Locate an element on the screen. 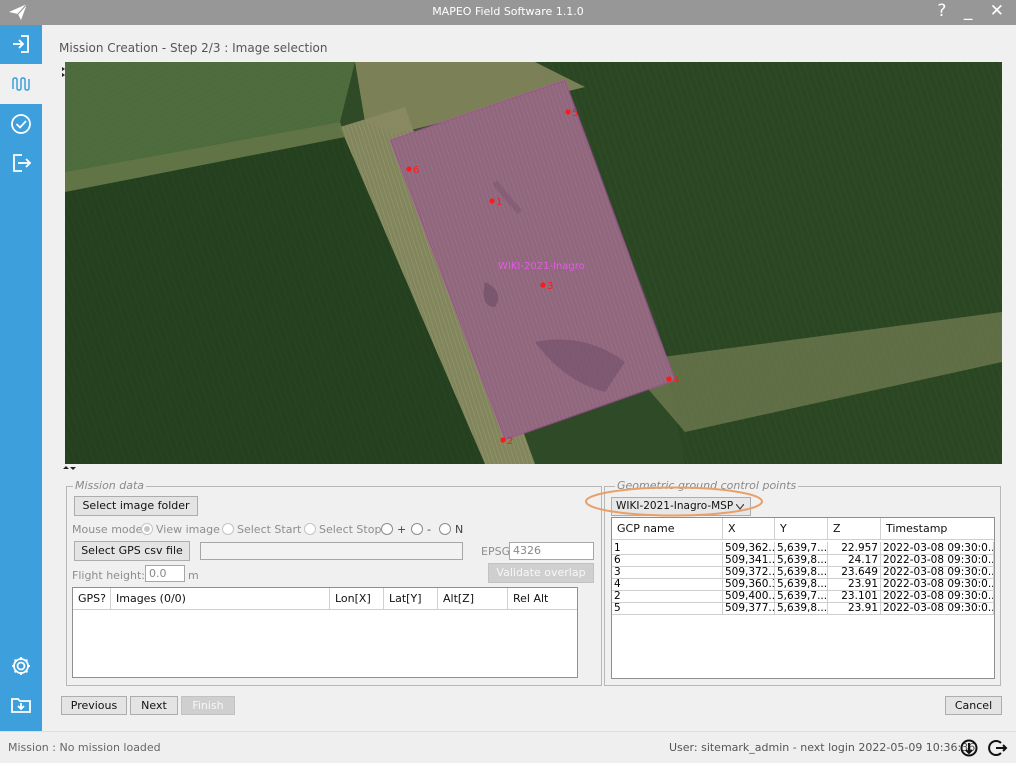 This screenshot has width=1016, height=763. map-collapse-arrow is located at coordinates (64, 71).